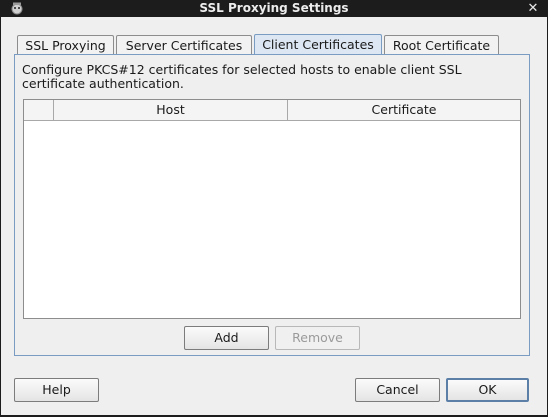 The width and height of the screenshot is (548, 417). I want to click on title-bar: SSL Proxying Settings ✕, so click(274, 8).